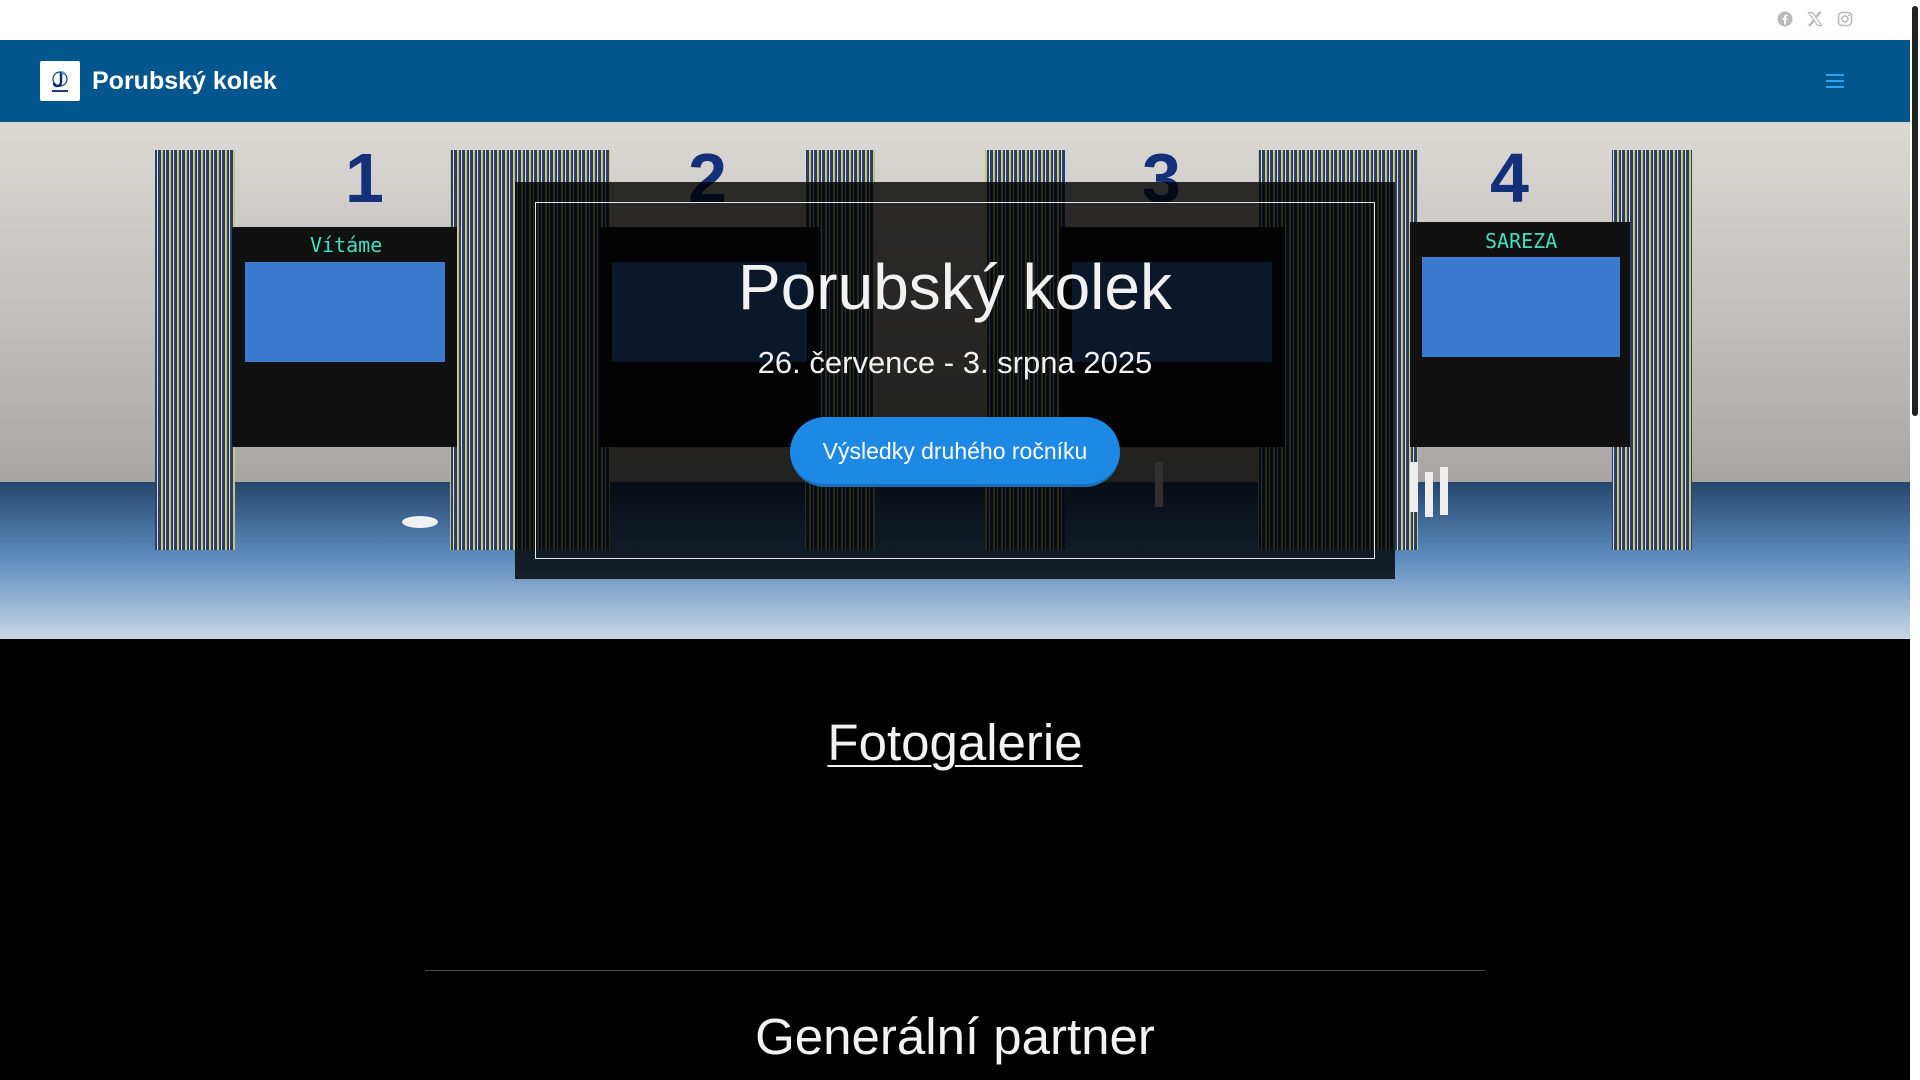 Image resolution: width=1920 pixels, height=1080 pixels. I want to click on scrollbar-thumb, so click(1915, 211).